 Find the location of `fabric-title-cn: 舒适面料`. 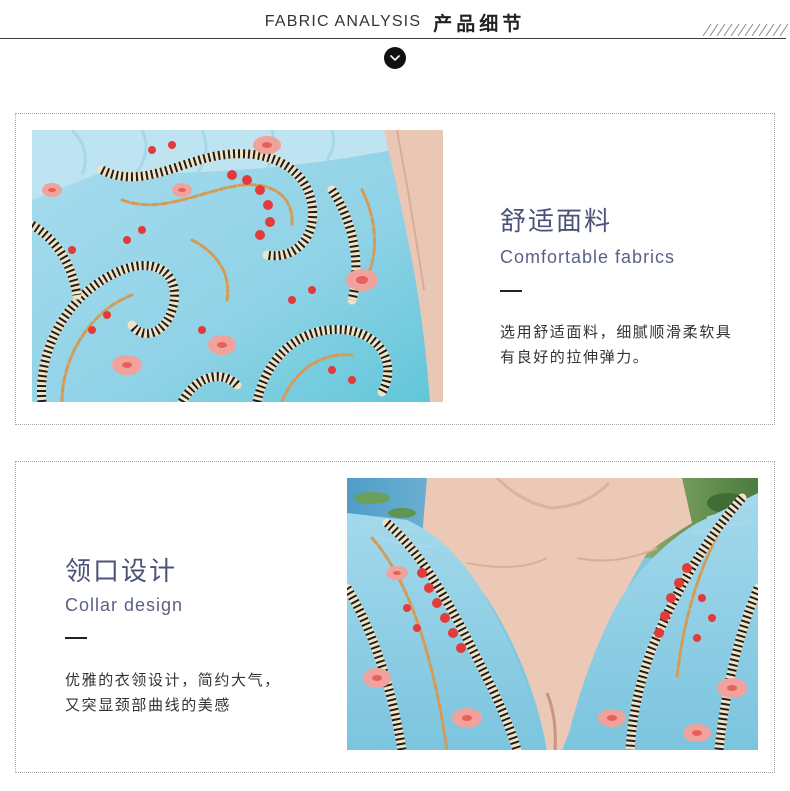

fabric-title-cn: 舒适面料 is located at coordinates (556, 222).